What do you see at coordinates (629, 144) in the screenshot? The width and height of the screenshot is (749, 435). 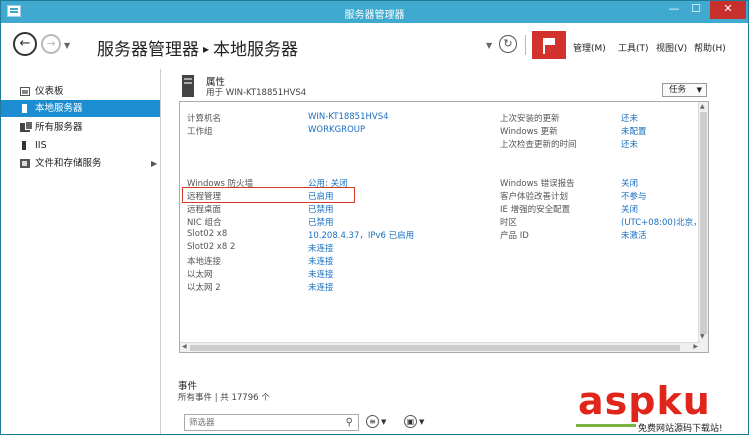 I see `last-checked-updates-link: 还未` at bounding box center [629, 144].